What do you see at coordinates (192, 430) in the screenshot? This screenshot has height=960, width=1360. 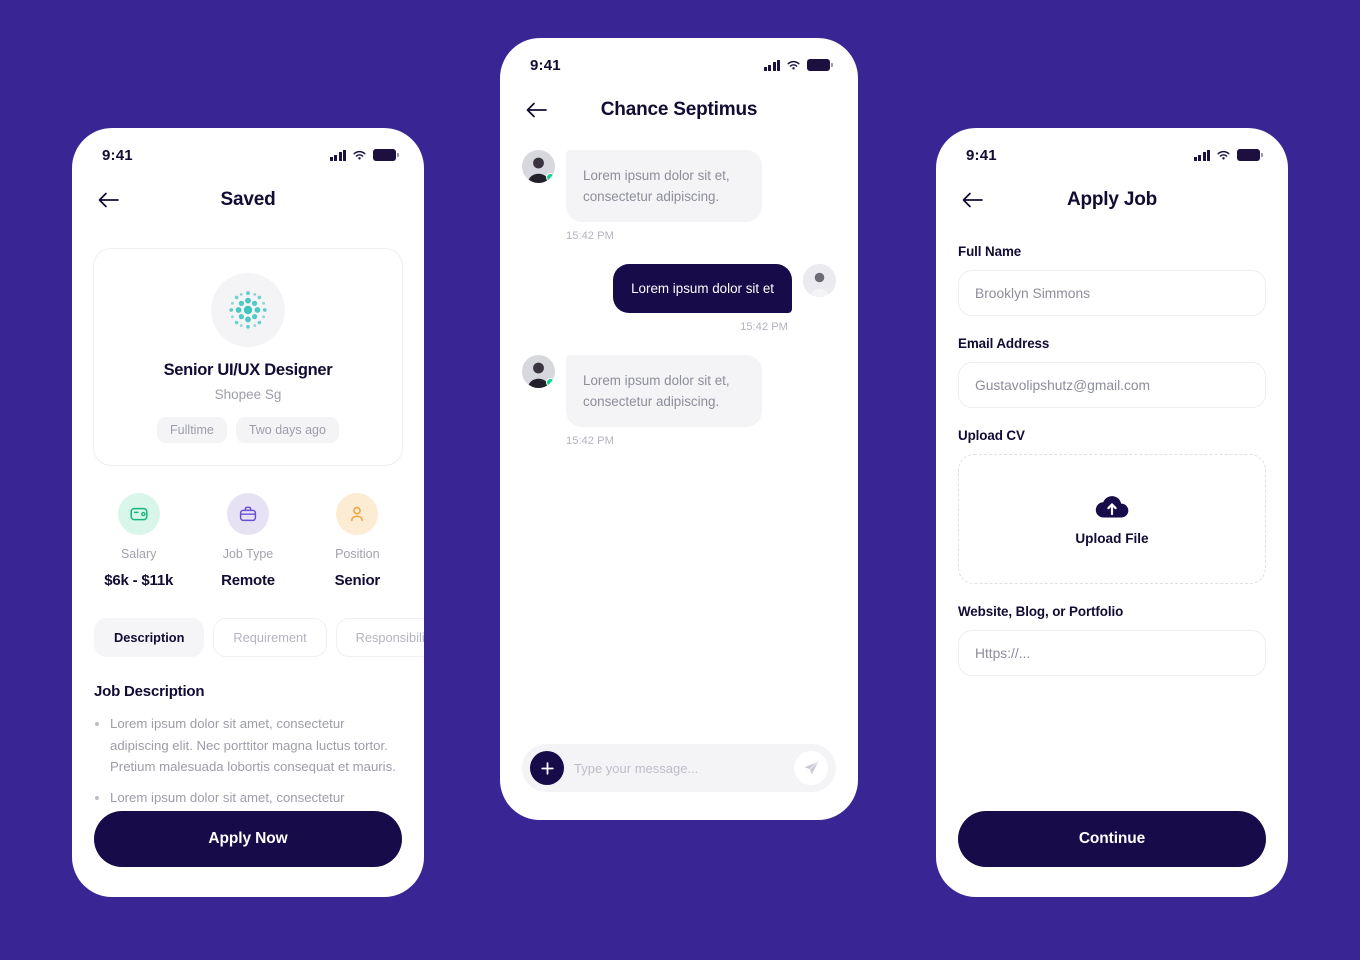 I see `job-tag-employment: Fulltime` at bounding box center [192, 430].